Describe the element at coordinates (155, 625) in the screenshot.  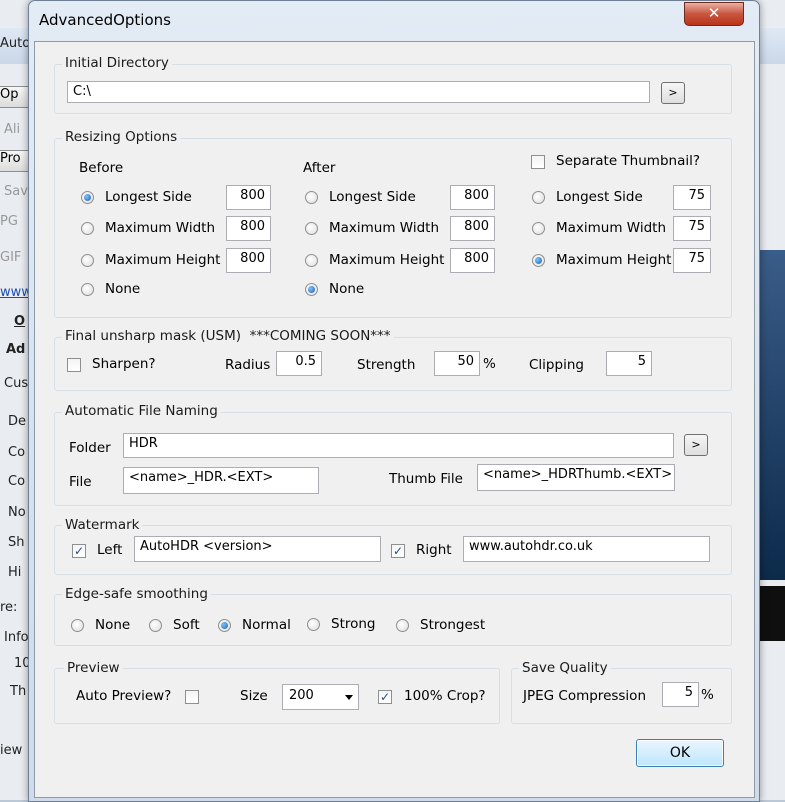
I see `edge-soft-radio` at that location.